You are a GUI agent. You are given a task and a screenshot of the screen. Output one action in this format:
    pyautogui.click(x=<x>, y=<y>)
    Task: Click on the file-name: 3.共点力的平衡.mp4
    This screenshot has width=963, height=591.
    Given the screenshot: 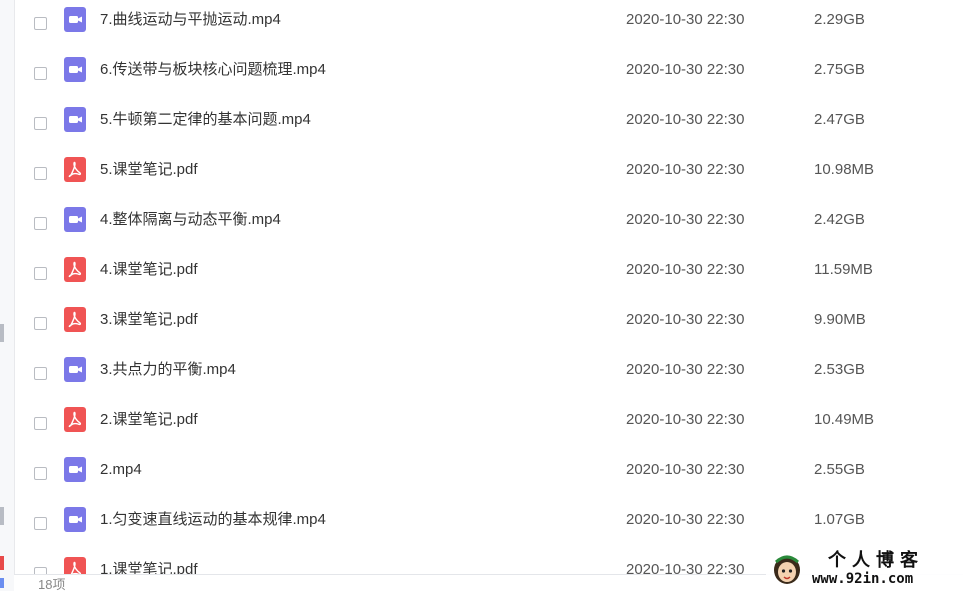 What is the action you would take?
    pyautogui.click(x=168, y=370)
    